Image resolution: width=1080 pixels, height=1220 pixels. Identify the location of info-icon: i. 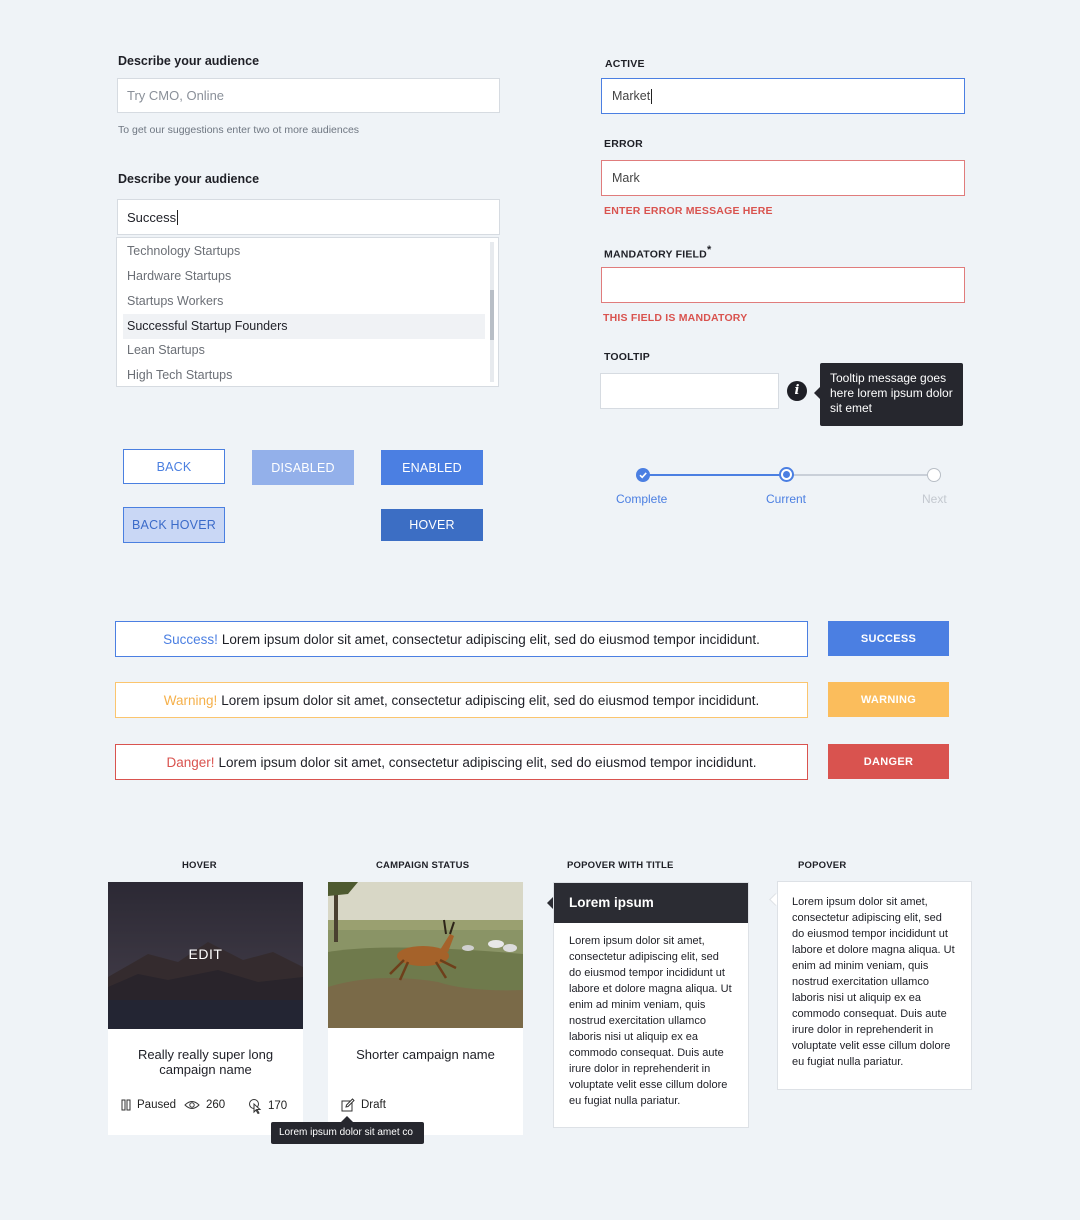
(797, 391).